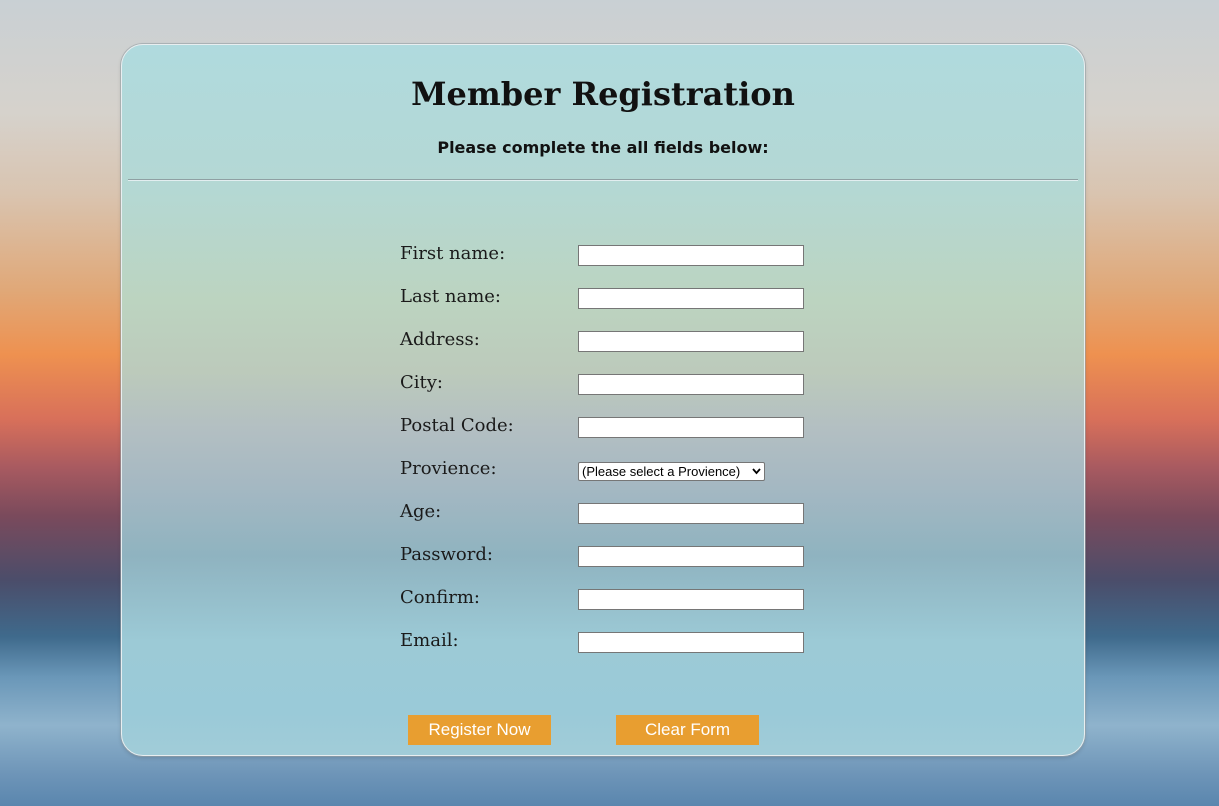 This screenshot has height=806, width=1219. I want to click on last-name-row: Last name:, so click(610, 297).